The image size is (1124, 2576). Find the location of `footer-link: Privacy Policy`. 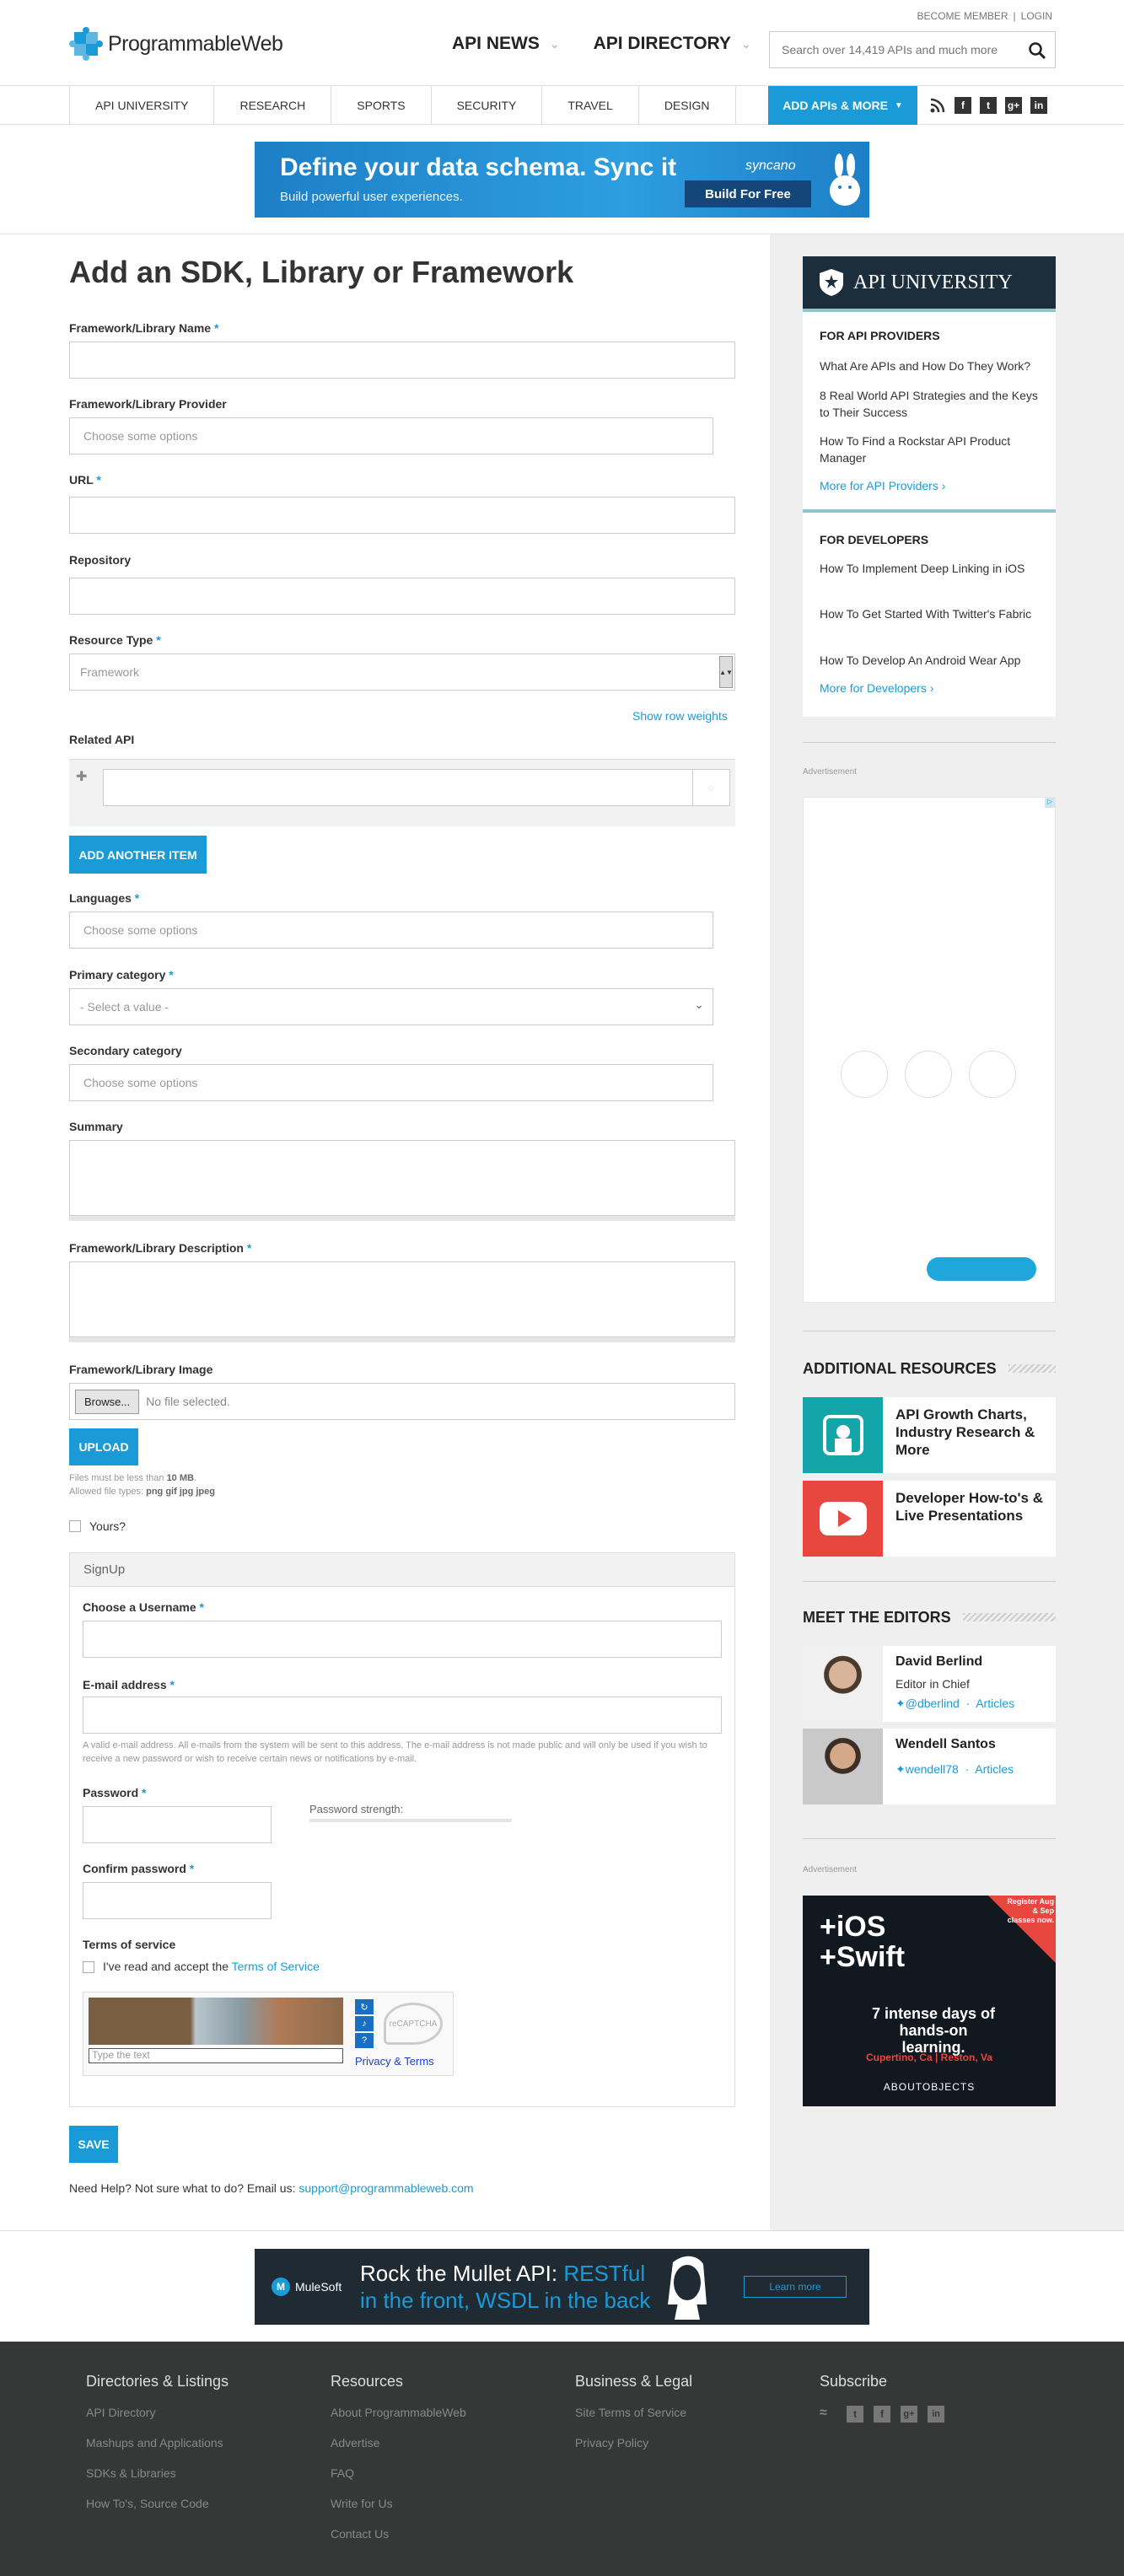

footer-link: Privacy Policy is located at coordinates (633, 2443).